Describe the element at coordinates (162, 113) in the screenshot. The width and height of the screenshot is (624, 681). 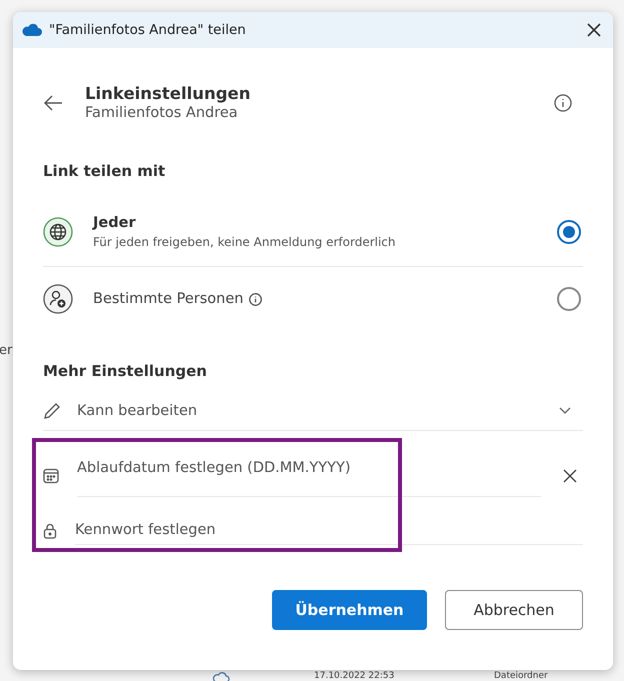
I see `page-subtitle: Familienfotos Andrea` at that location.